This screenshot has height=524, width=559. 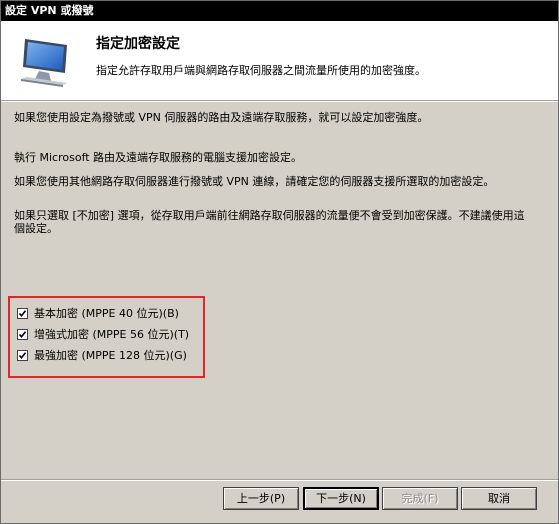 I want to click on title-bar: 設定 VPN 或撥號, so click(x=279, y=11).